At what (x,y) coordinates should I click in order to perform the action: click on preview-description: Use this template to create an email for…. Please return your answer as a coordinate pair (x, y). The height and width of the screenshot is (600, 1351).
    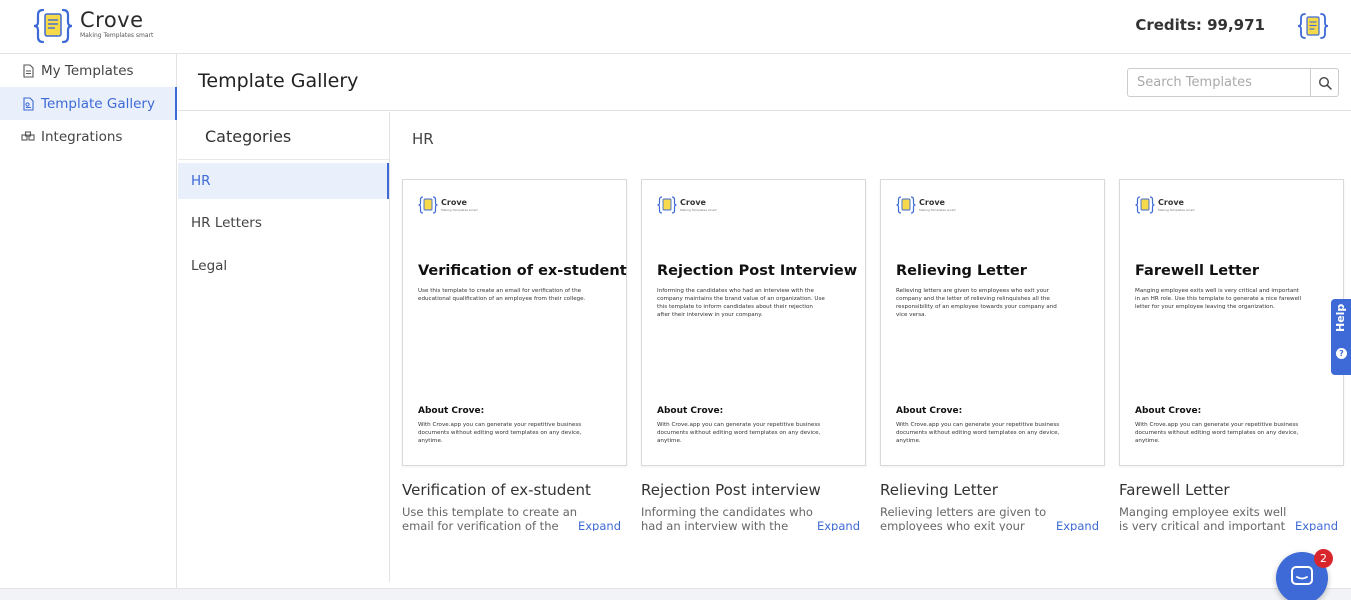
    Looking at the image, I should click on (502, 295).